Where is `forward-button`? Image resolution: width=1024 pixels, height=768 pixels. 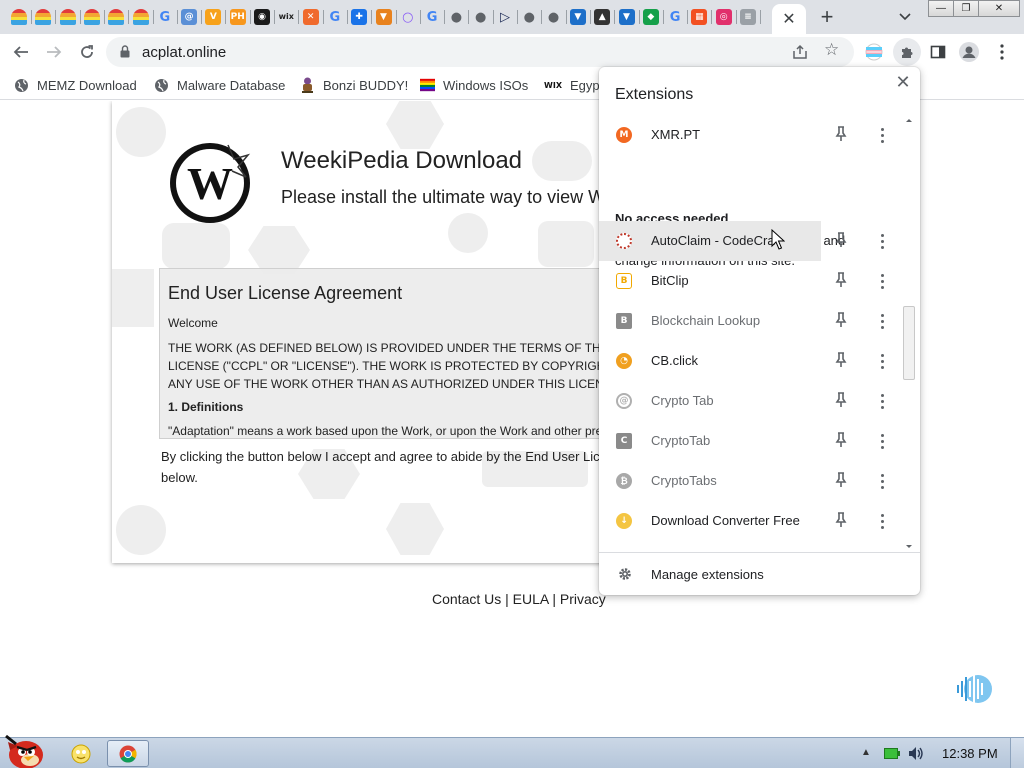
forward-button is located at coordinates (54, 52).